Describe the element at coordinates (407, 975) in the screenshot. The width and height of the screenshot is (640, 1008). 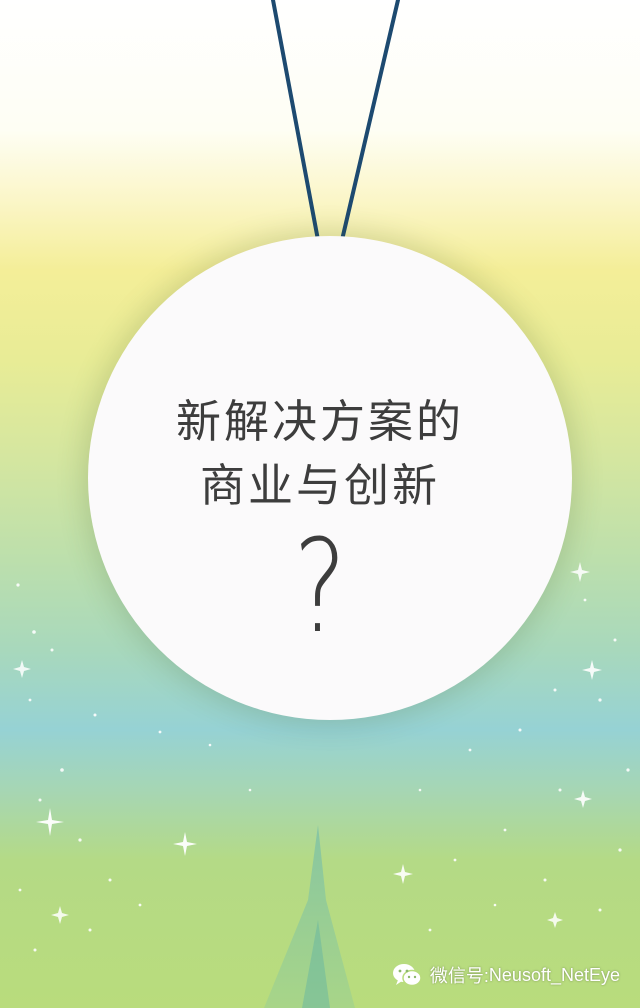
I see `wechat-icon` at that location.